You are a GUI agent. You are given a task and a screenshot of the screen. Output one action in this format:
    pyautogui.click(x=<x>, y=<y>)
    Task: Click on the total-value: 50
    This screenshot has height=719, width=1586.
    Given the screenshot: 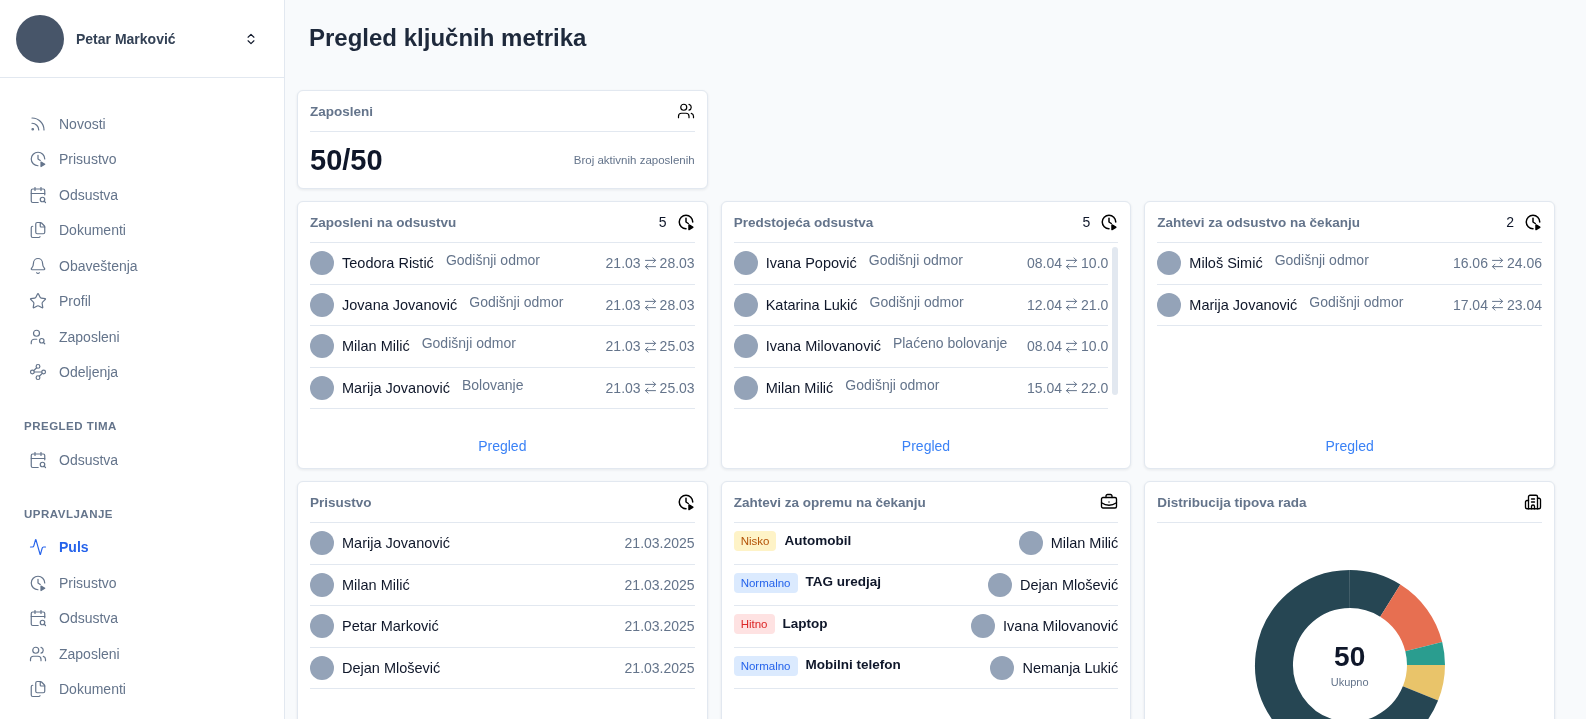 What is the action you would take?
    pyautogui.click(x=1350, y=656)
    